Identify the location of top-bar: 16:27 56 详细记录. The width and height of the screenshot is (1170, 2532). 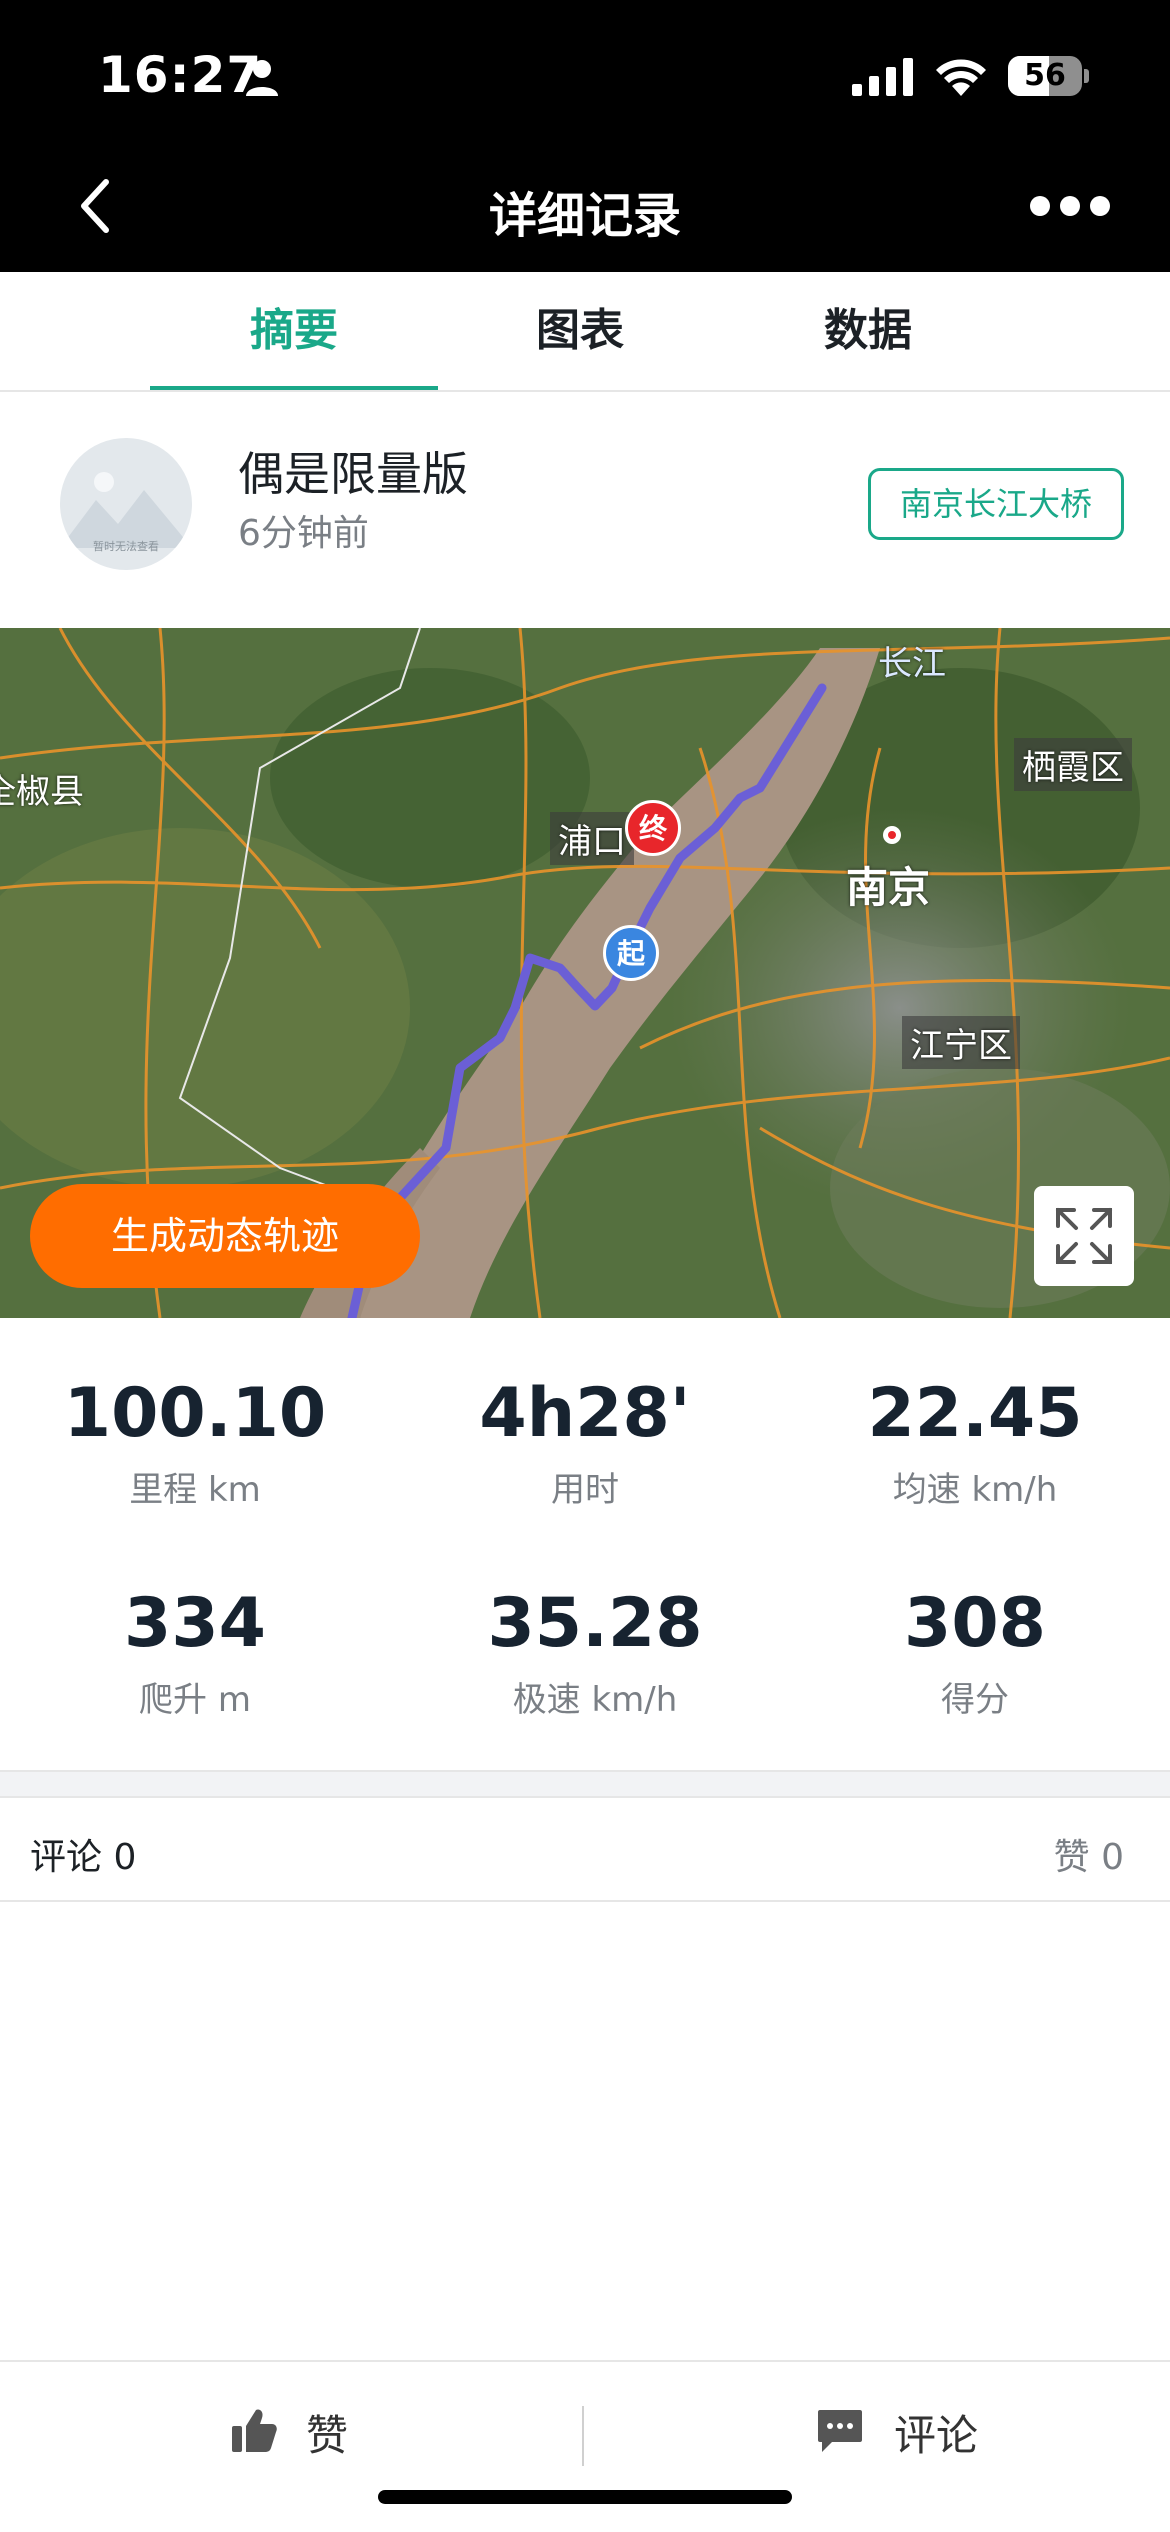
(585, 136).